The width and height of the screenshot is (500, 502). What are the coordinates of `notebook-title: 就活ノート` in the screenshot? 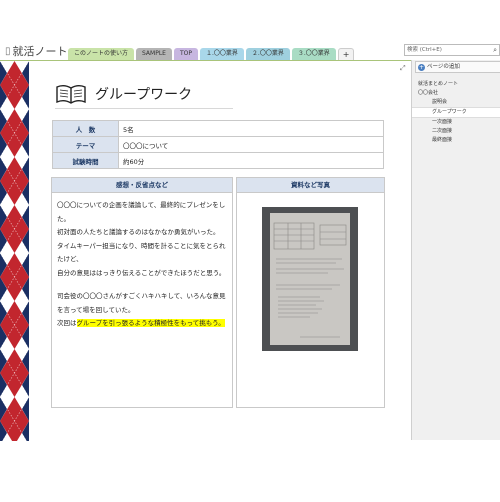 It's located at (40, 51).